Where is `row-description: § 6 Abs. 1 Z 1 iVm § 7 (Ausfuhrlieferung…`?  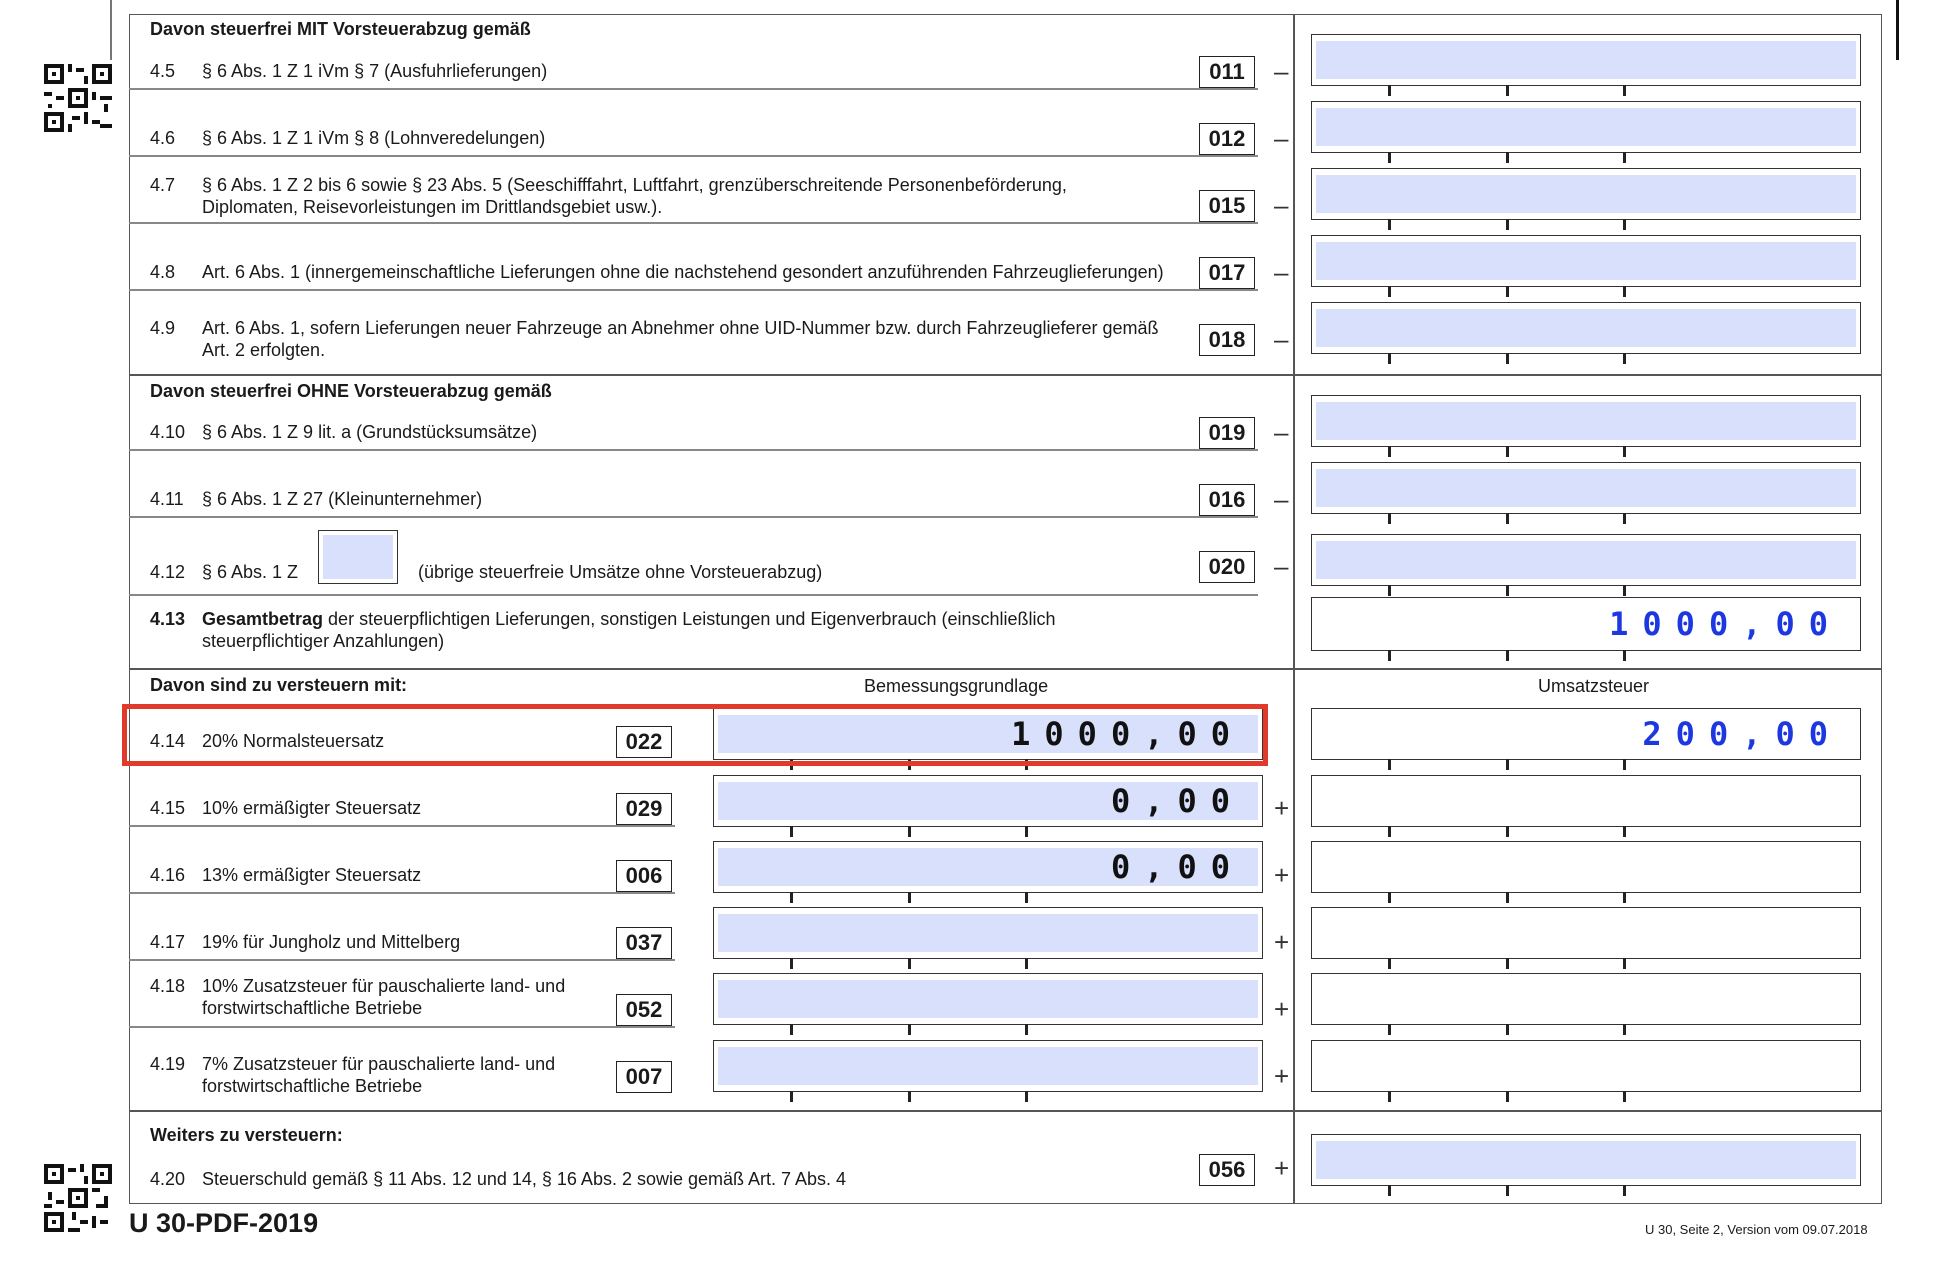 row-description: § 6 Abs. 1 Z 1 iVm § 7 (Ausfuhrlieferung… is located at coordinates (375, 71).